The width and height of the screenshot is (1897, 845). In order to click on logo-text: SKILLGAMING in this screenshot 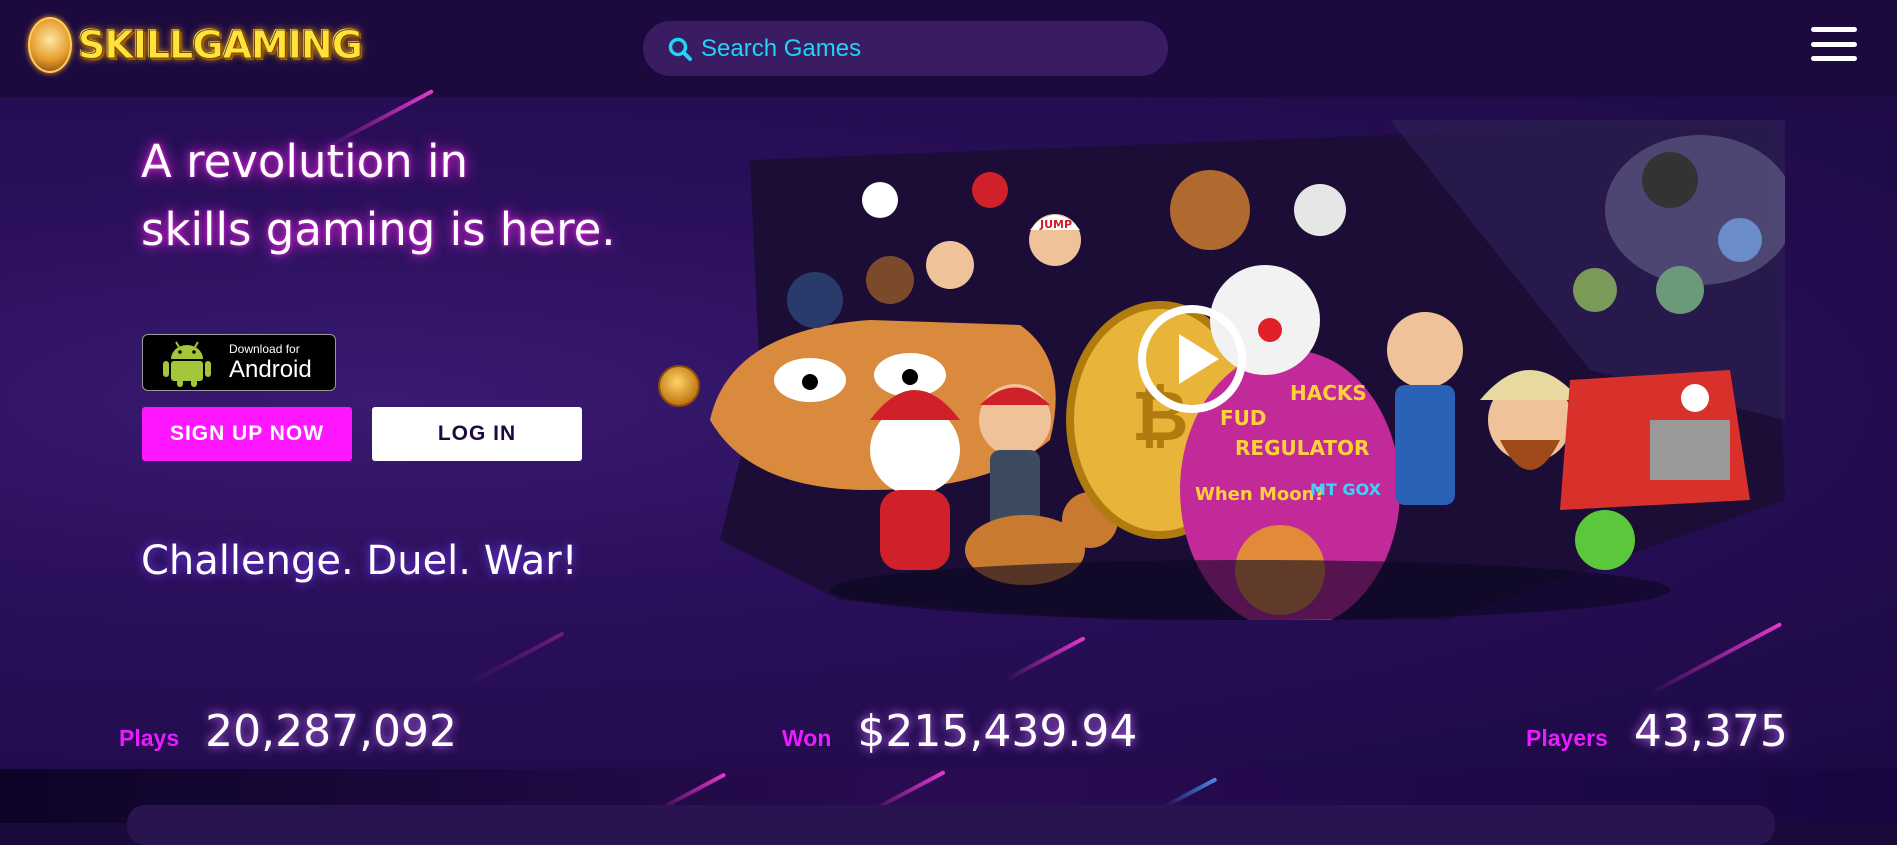, I will do `click(221, 45)`.